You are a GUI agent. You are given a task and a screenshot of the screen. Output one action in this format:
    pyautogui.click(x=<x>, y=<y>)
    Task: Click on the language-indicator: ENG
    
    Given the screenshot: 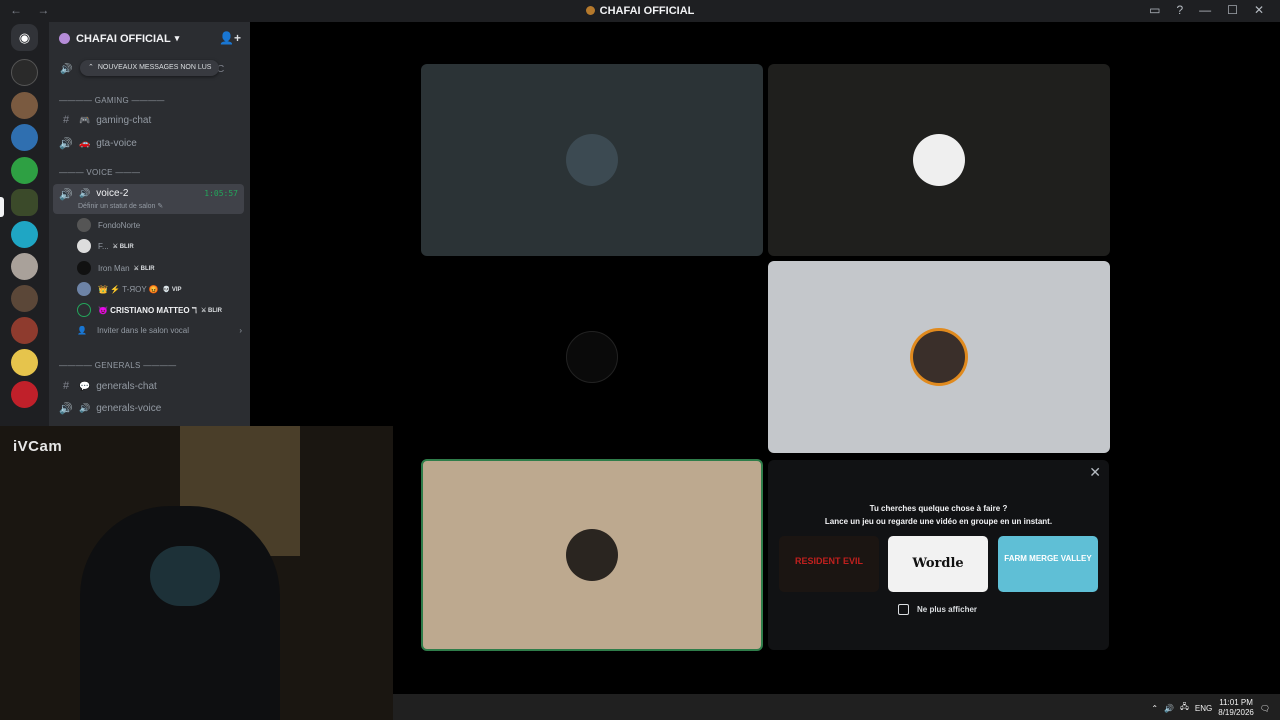 What is the action you would take?
    pyautogui.click(x=1203, y=708)
    